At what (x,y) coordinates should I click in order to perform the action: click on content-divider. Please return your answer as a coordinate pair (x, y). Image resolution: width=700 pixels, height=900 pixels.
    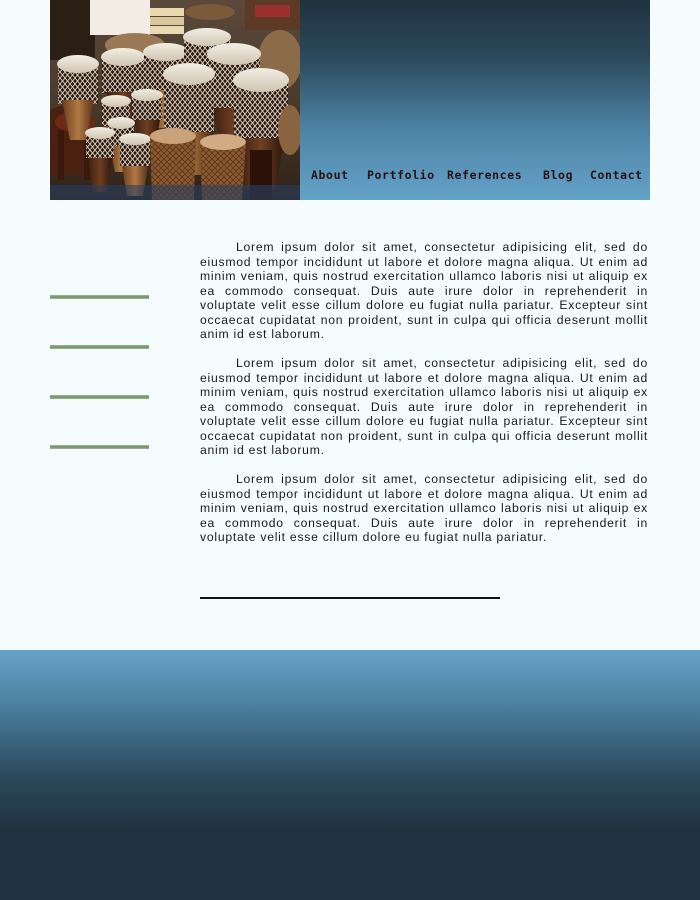
    Looking at the image, I should click on (350, 598).